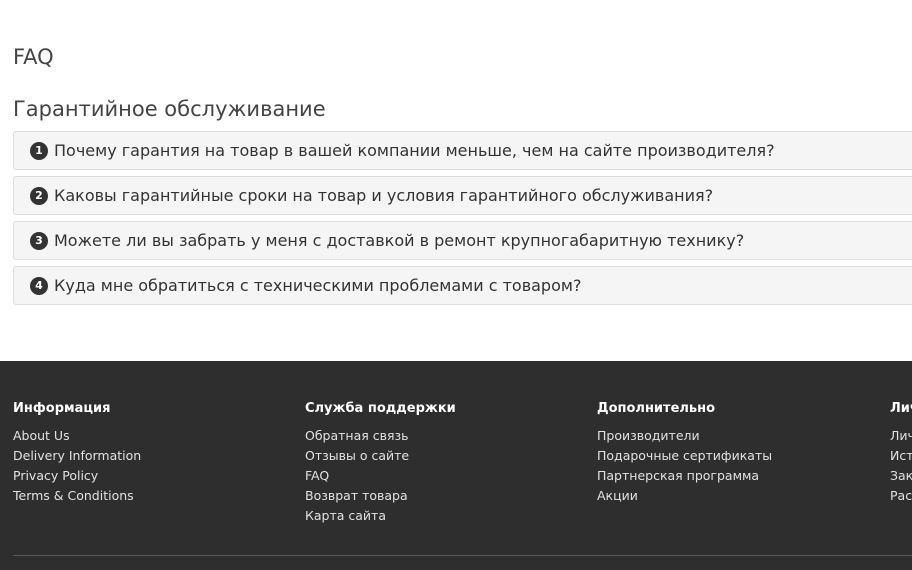 This screenshot has width=912, height=570. I want to click on footer-link-privacy: Privacy Policy, so click(77, 476).